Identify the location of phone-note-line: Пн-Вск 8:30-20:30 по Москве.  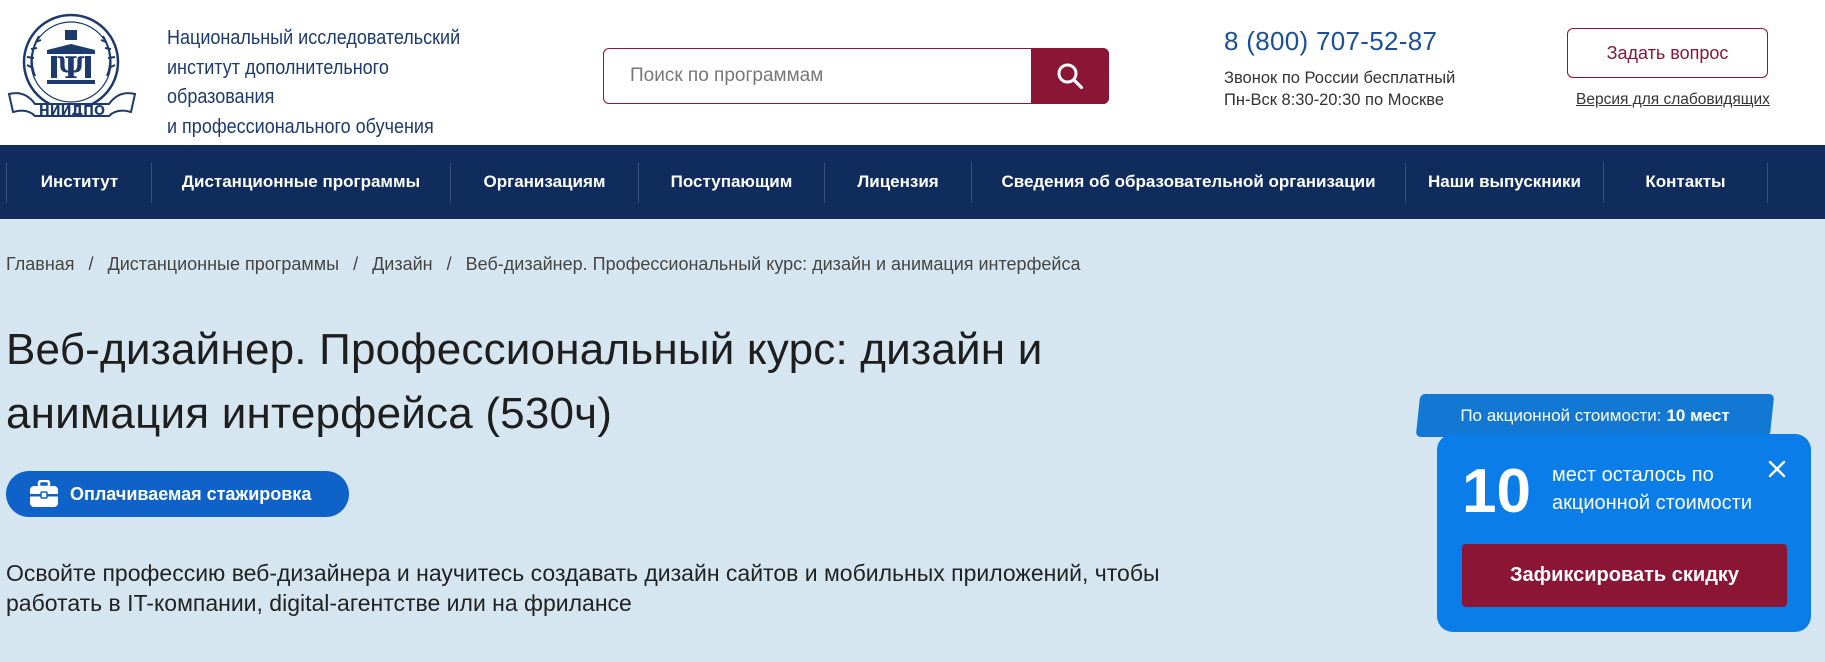
(1334, 100).